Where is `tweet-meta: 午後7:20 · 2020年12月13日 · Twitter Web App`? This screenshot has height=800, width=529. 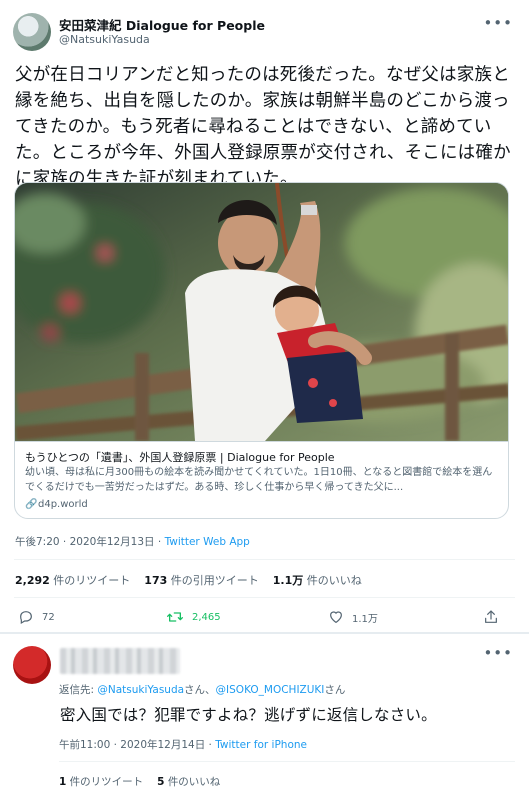 tweet-meta: 午後7:20 · 2020年12月13日 · Twitter Web App is located at coordinates (132, 541).